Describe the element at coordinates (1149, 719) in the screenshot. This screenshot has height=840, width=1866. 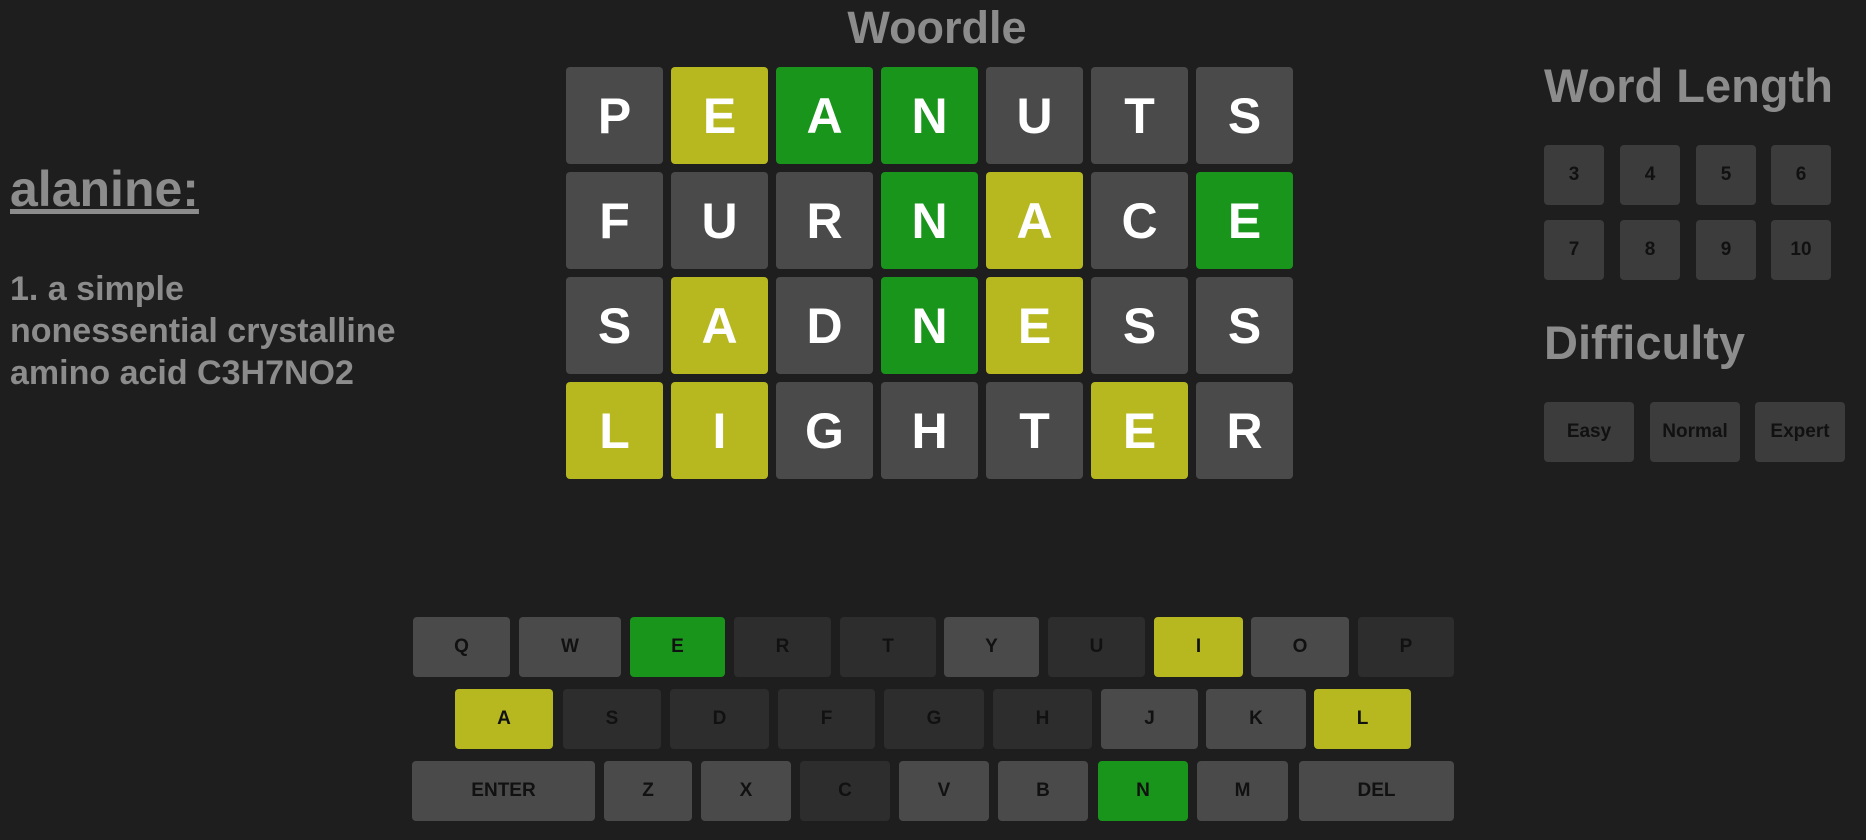
I see `key-j: J` at that location.